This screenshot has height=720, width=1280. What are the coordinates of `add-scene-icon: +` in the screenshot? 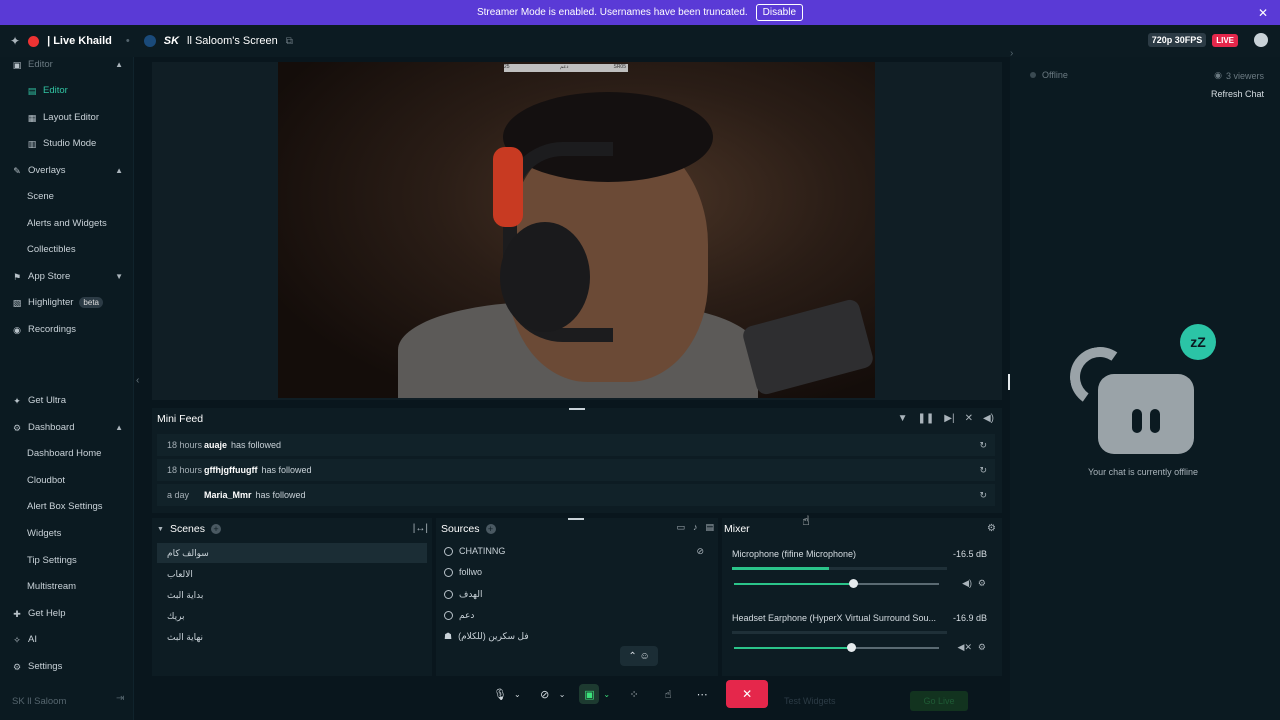 It's located at (215, 529).